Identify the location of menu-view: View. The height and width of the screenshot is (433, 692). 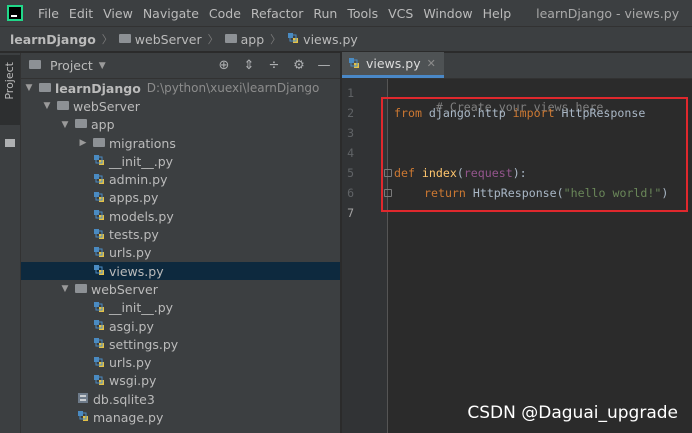
(118, 13).